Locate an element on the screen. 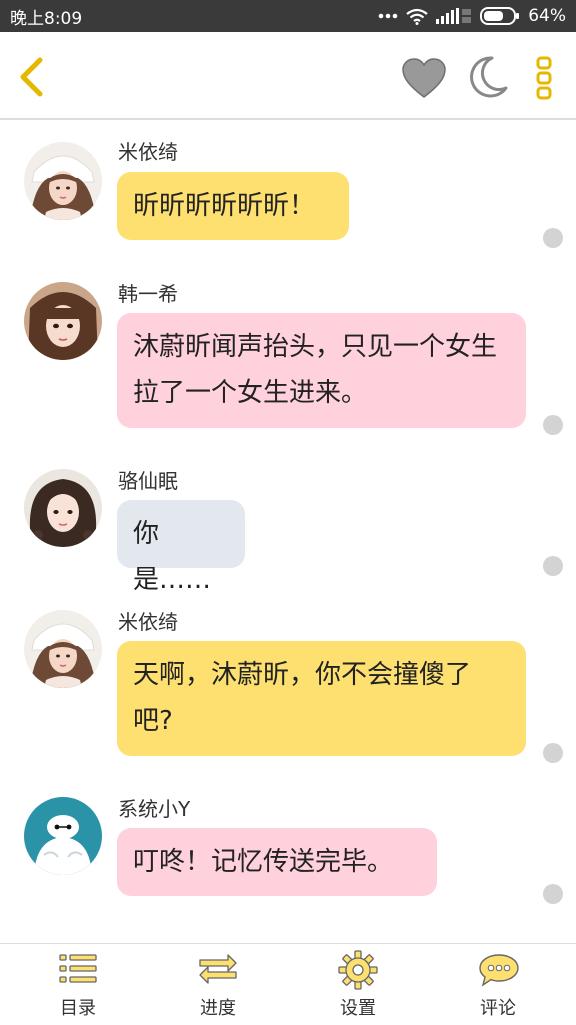 This screenshot has height=1025, width=576. tab-label: 设置 is located at coordinates (358, 1008).